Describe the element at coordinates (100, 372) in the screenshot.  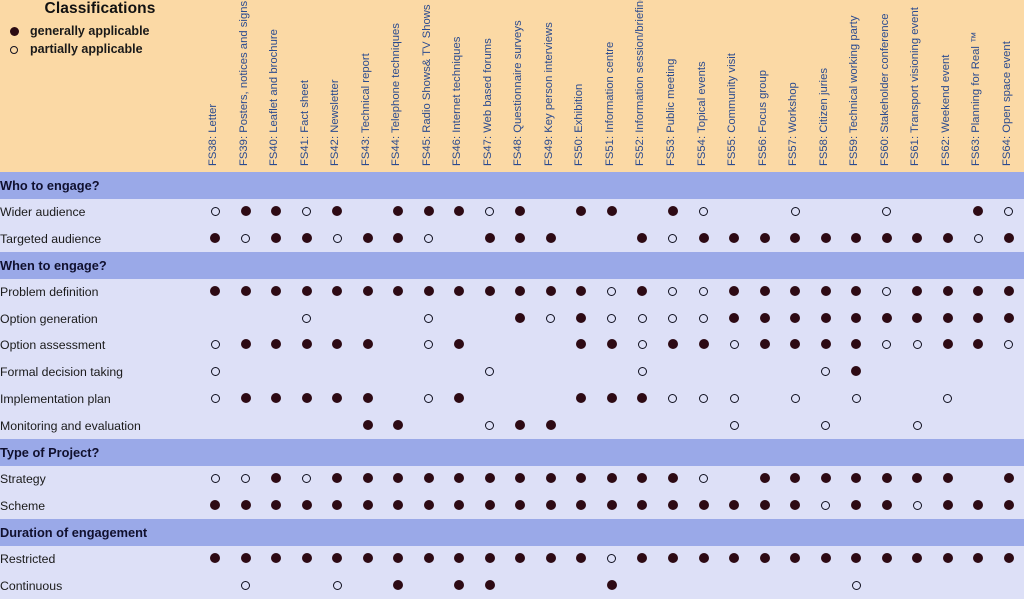
I see `row-label: Formal decision taking` at that location.